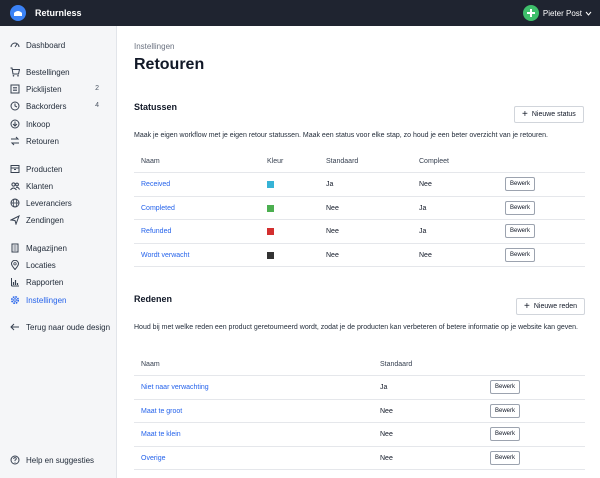 The width and height of the screenshot is (600, 478). What do you see at coordinates (425, 255) in the screenshot?
I see `compleet-value: Nee` at bounding box center [425, 255].